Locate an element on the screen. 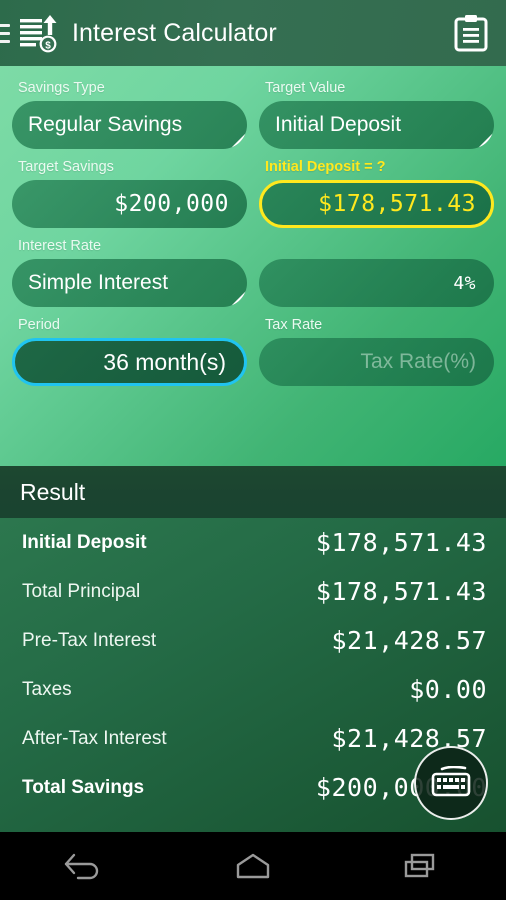  period-value: 36 month(s) is located at coordinates (164, 361).